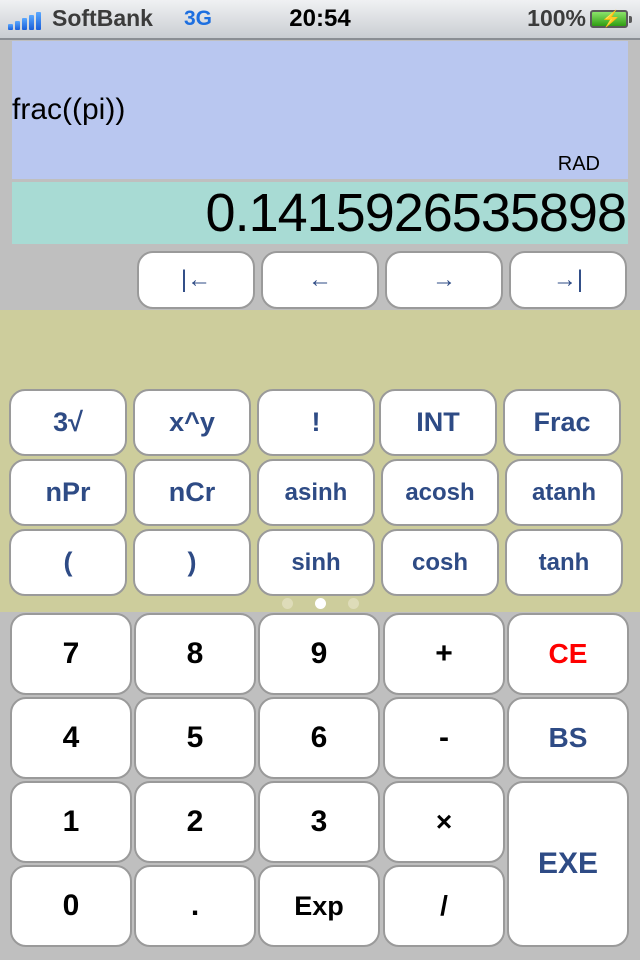 This screenshot has width=640, height=960. I want to click on status-bar: SoftBank 3G 20:54 100% ⚡, so click(320, 20).